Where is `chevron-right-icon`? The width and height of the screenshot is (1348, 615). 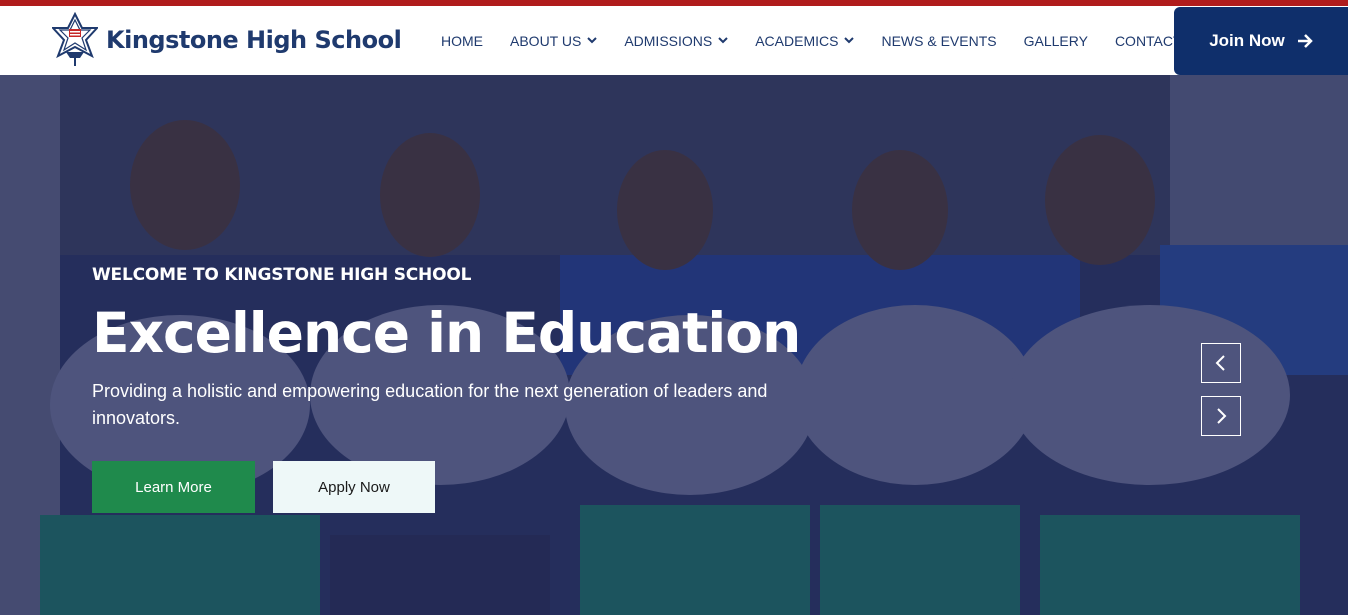 chevron-right-icon is located at coordinates (1222, 416).